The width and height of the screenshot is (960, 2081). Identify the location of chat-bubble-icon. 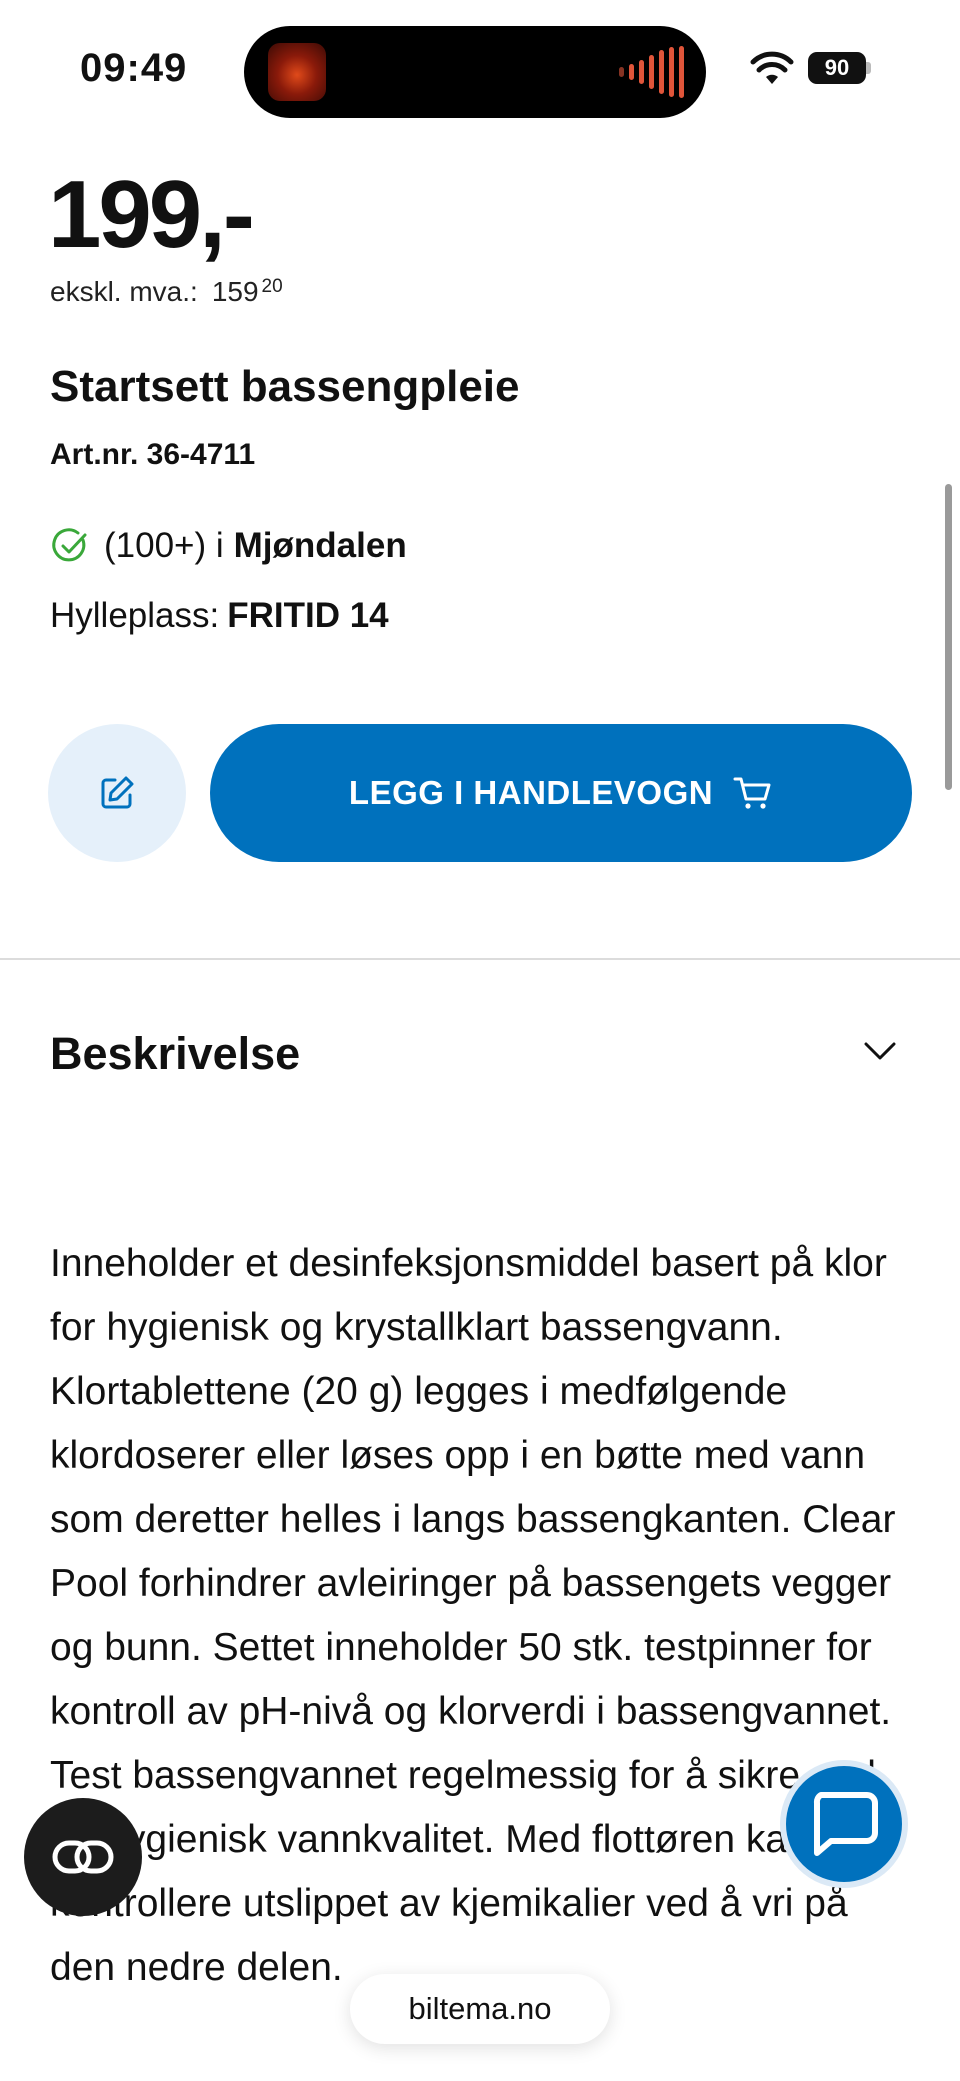
(845, 1824).